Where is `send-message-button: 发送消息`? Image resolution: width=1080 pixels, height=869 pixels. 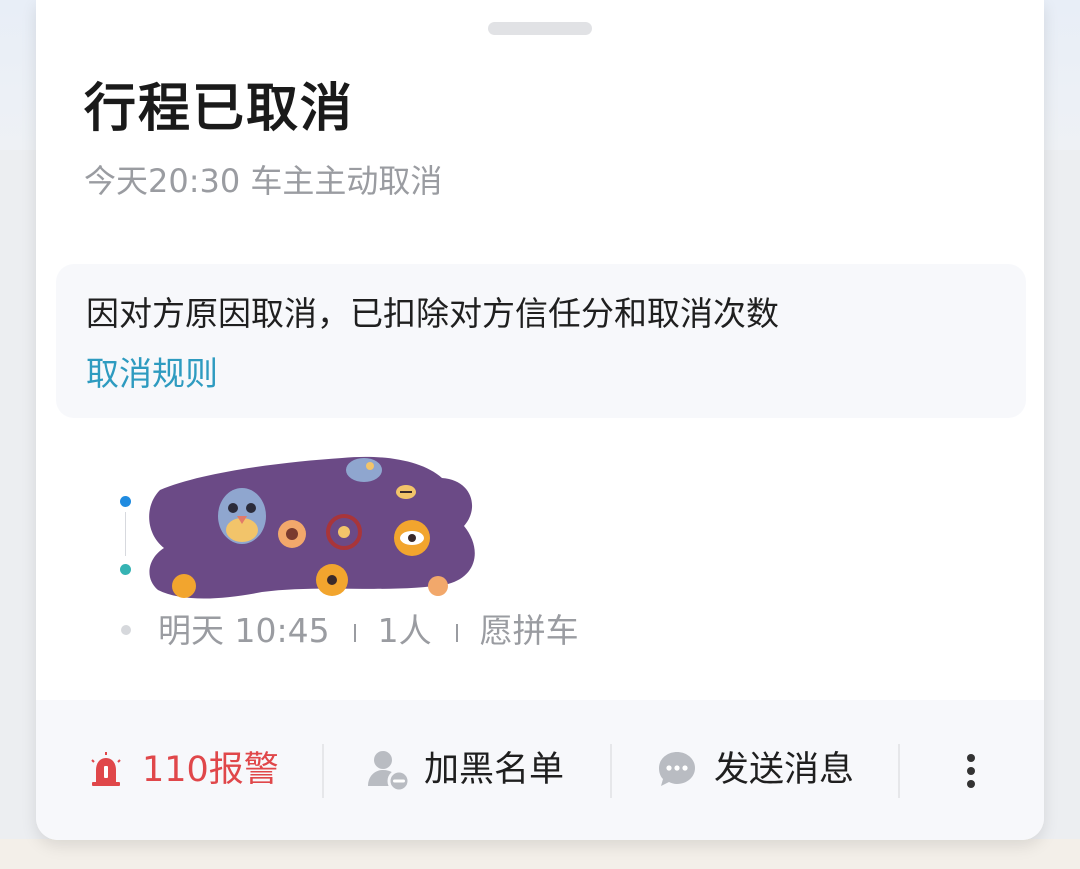 send-message-button: 发送消息 is located at coordinates (755, 770).